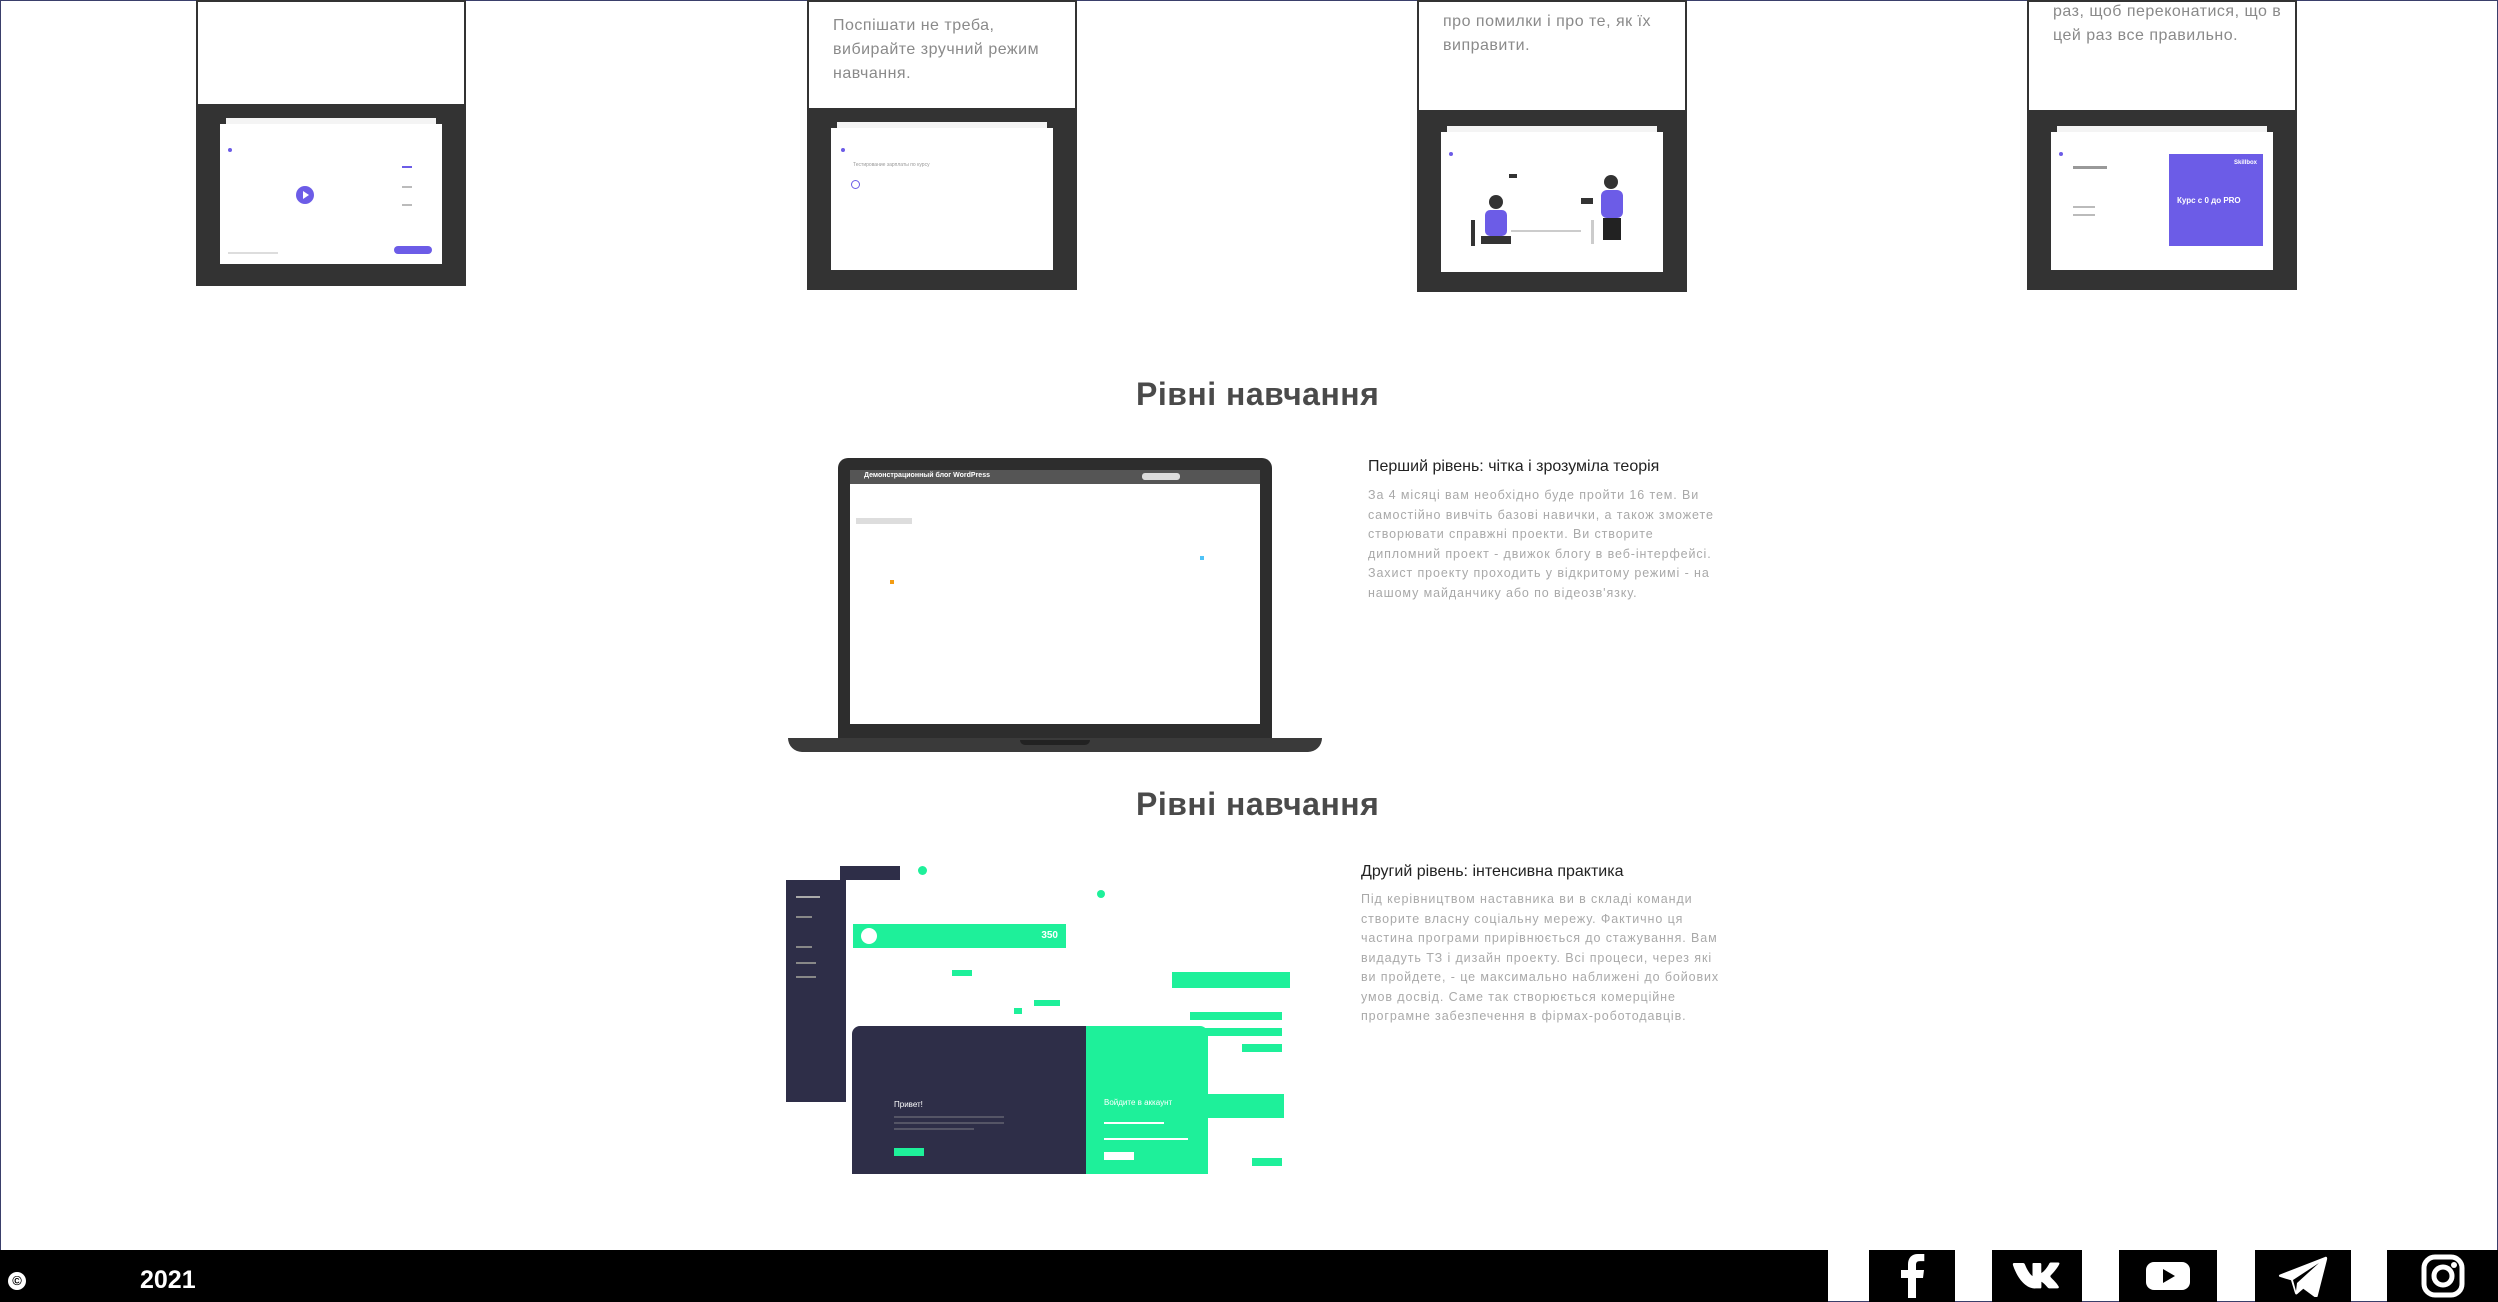 This screenshot has width=2498, height=1302. Describe the element at coordinates (2245, 163) in the screenshot. I see `banner-brand: Skillbox` at that location.